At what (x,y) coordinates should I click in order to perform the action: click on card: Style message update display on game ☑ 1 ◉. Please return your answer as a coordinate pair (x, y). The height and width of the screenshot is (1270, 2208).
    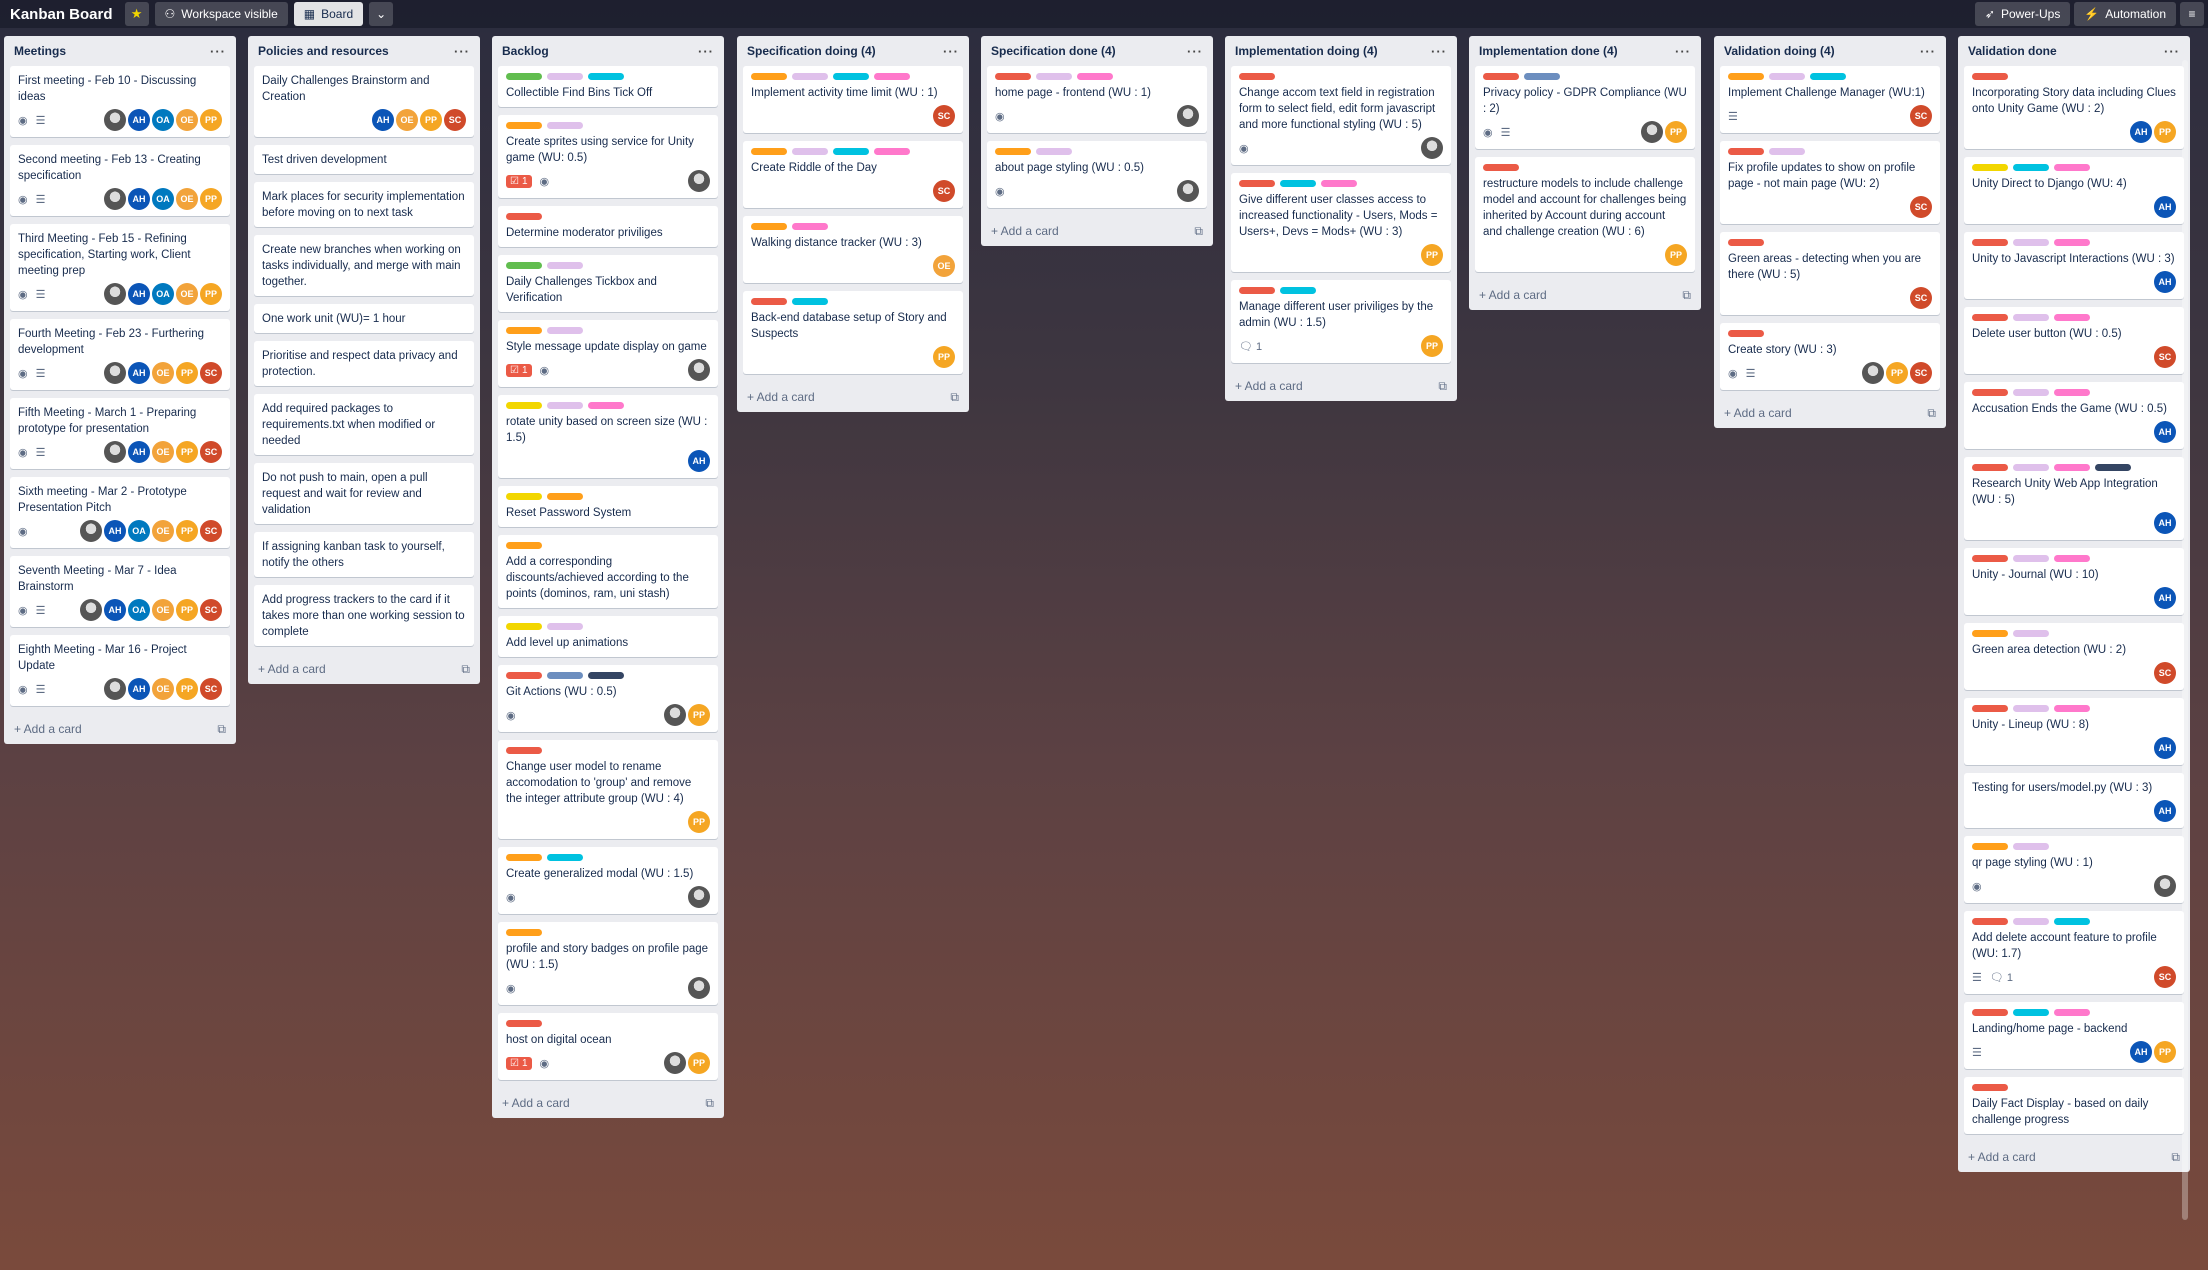
    Looking at the image, I should click on (608, 353).